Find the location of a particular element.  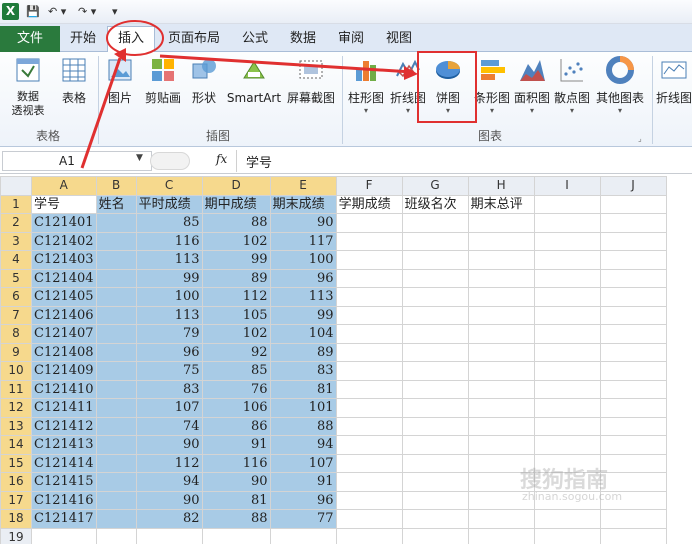

cell-h8 is located at coordinates (501, 334).